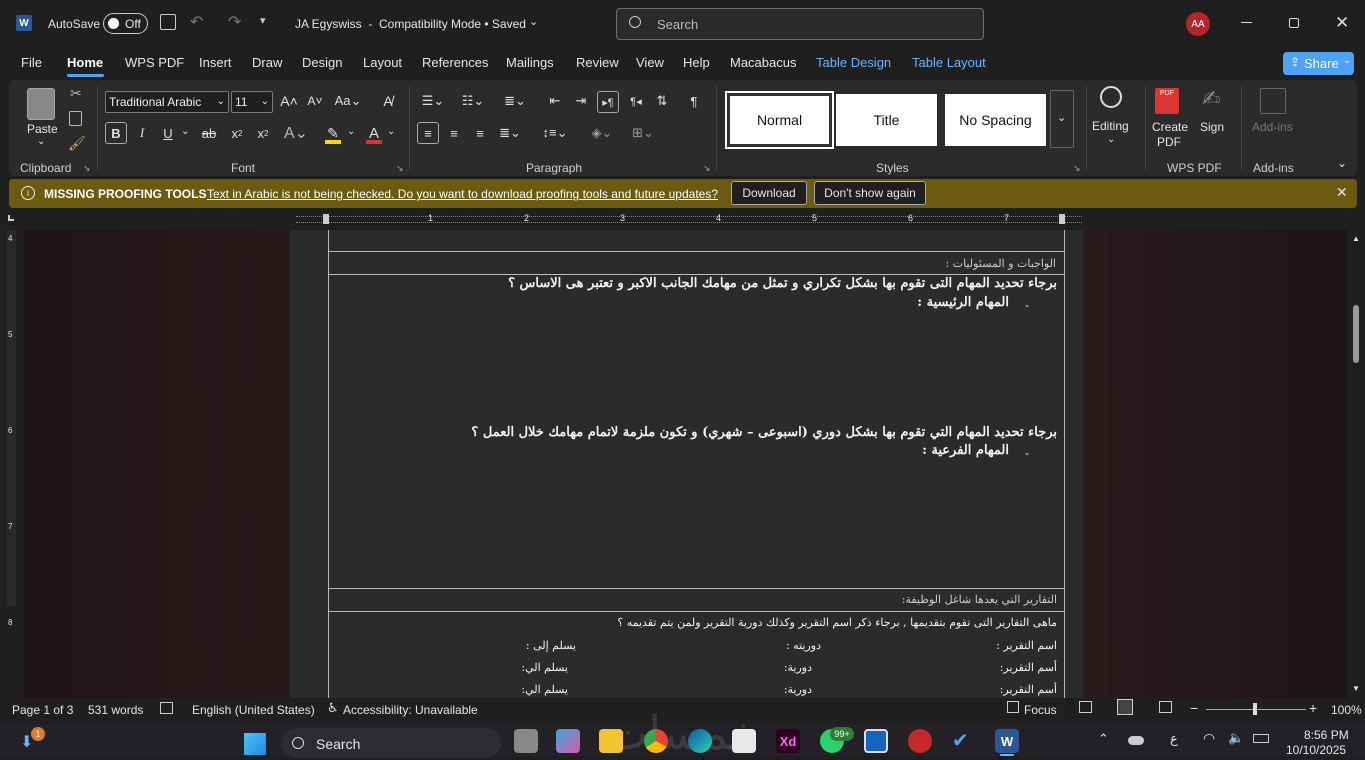 The height and width of the screenshot is (760, 1365). What do you see at coordinates (428, 133) in the screenshot?
I see `align-left-icon: ≡` at bounding box center [428, 133].